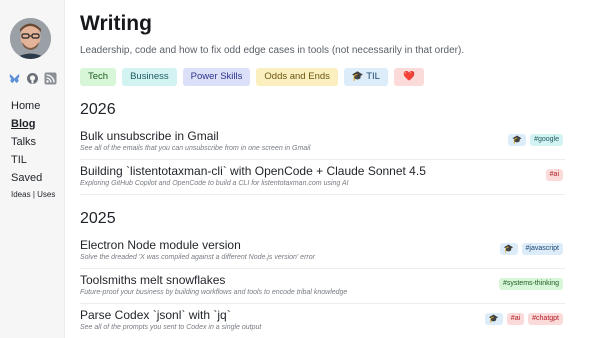 Image resolution: width=600 pixels, height=338 pixels. I want to click on post-tag-systems-thinking: #systems-thinking, so click(530, 284).